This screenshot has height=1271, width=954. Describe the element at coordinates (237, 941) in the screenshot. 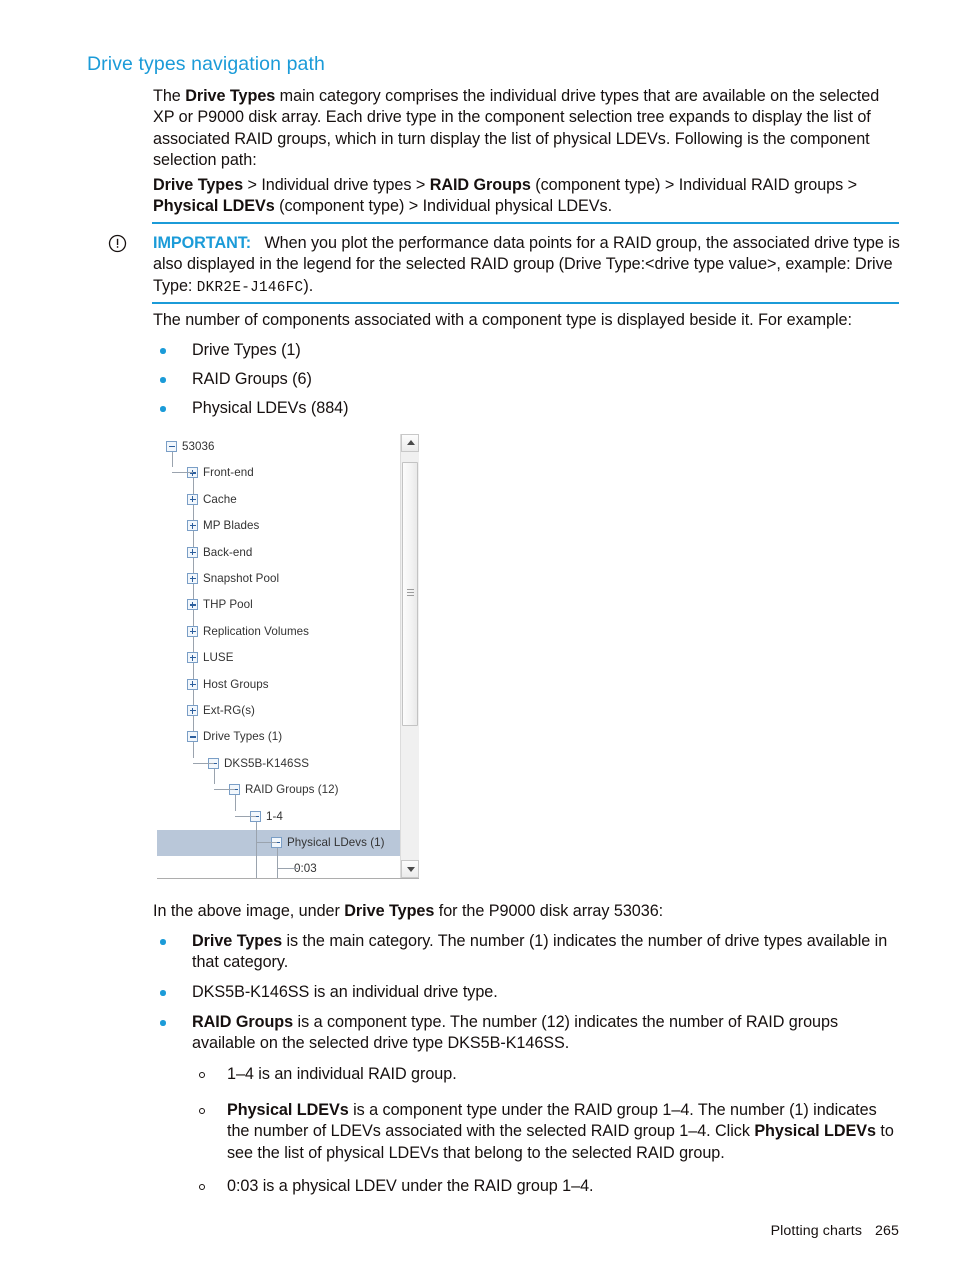

I see `list-item-bold: Drive Types` at that location.